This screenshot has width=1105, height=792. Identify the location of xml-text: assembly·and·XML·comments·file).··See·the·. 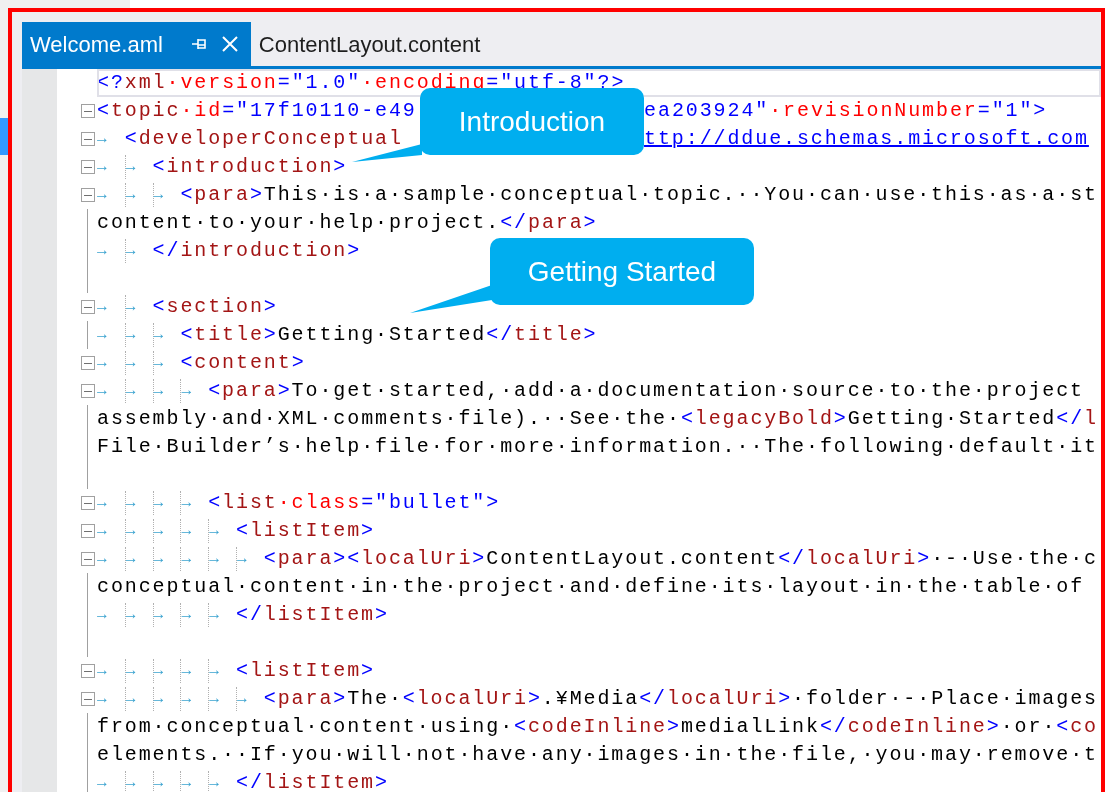
(389, 419).